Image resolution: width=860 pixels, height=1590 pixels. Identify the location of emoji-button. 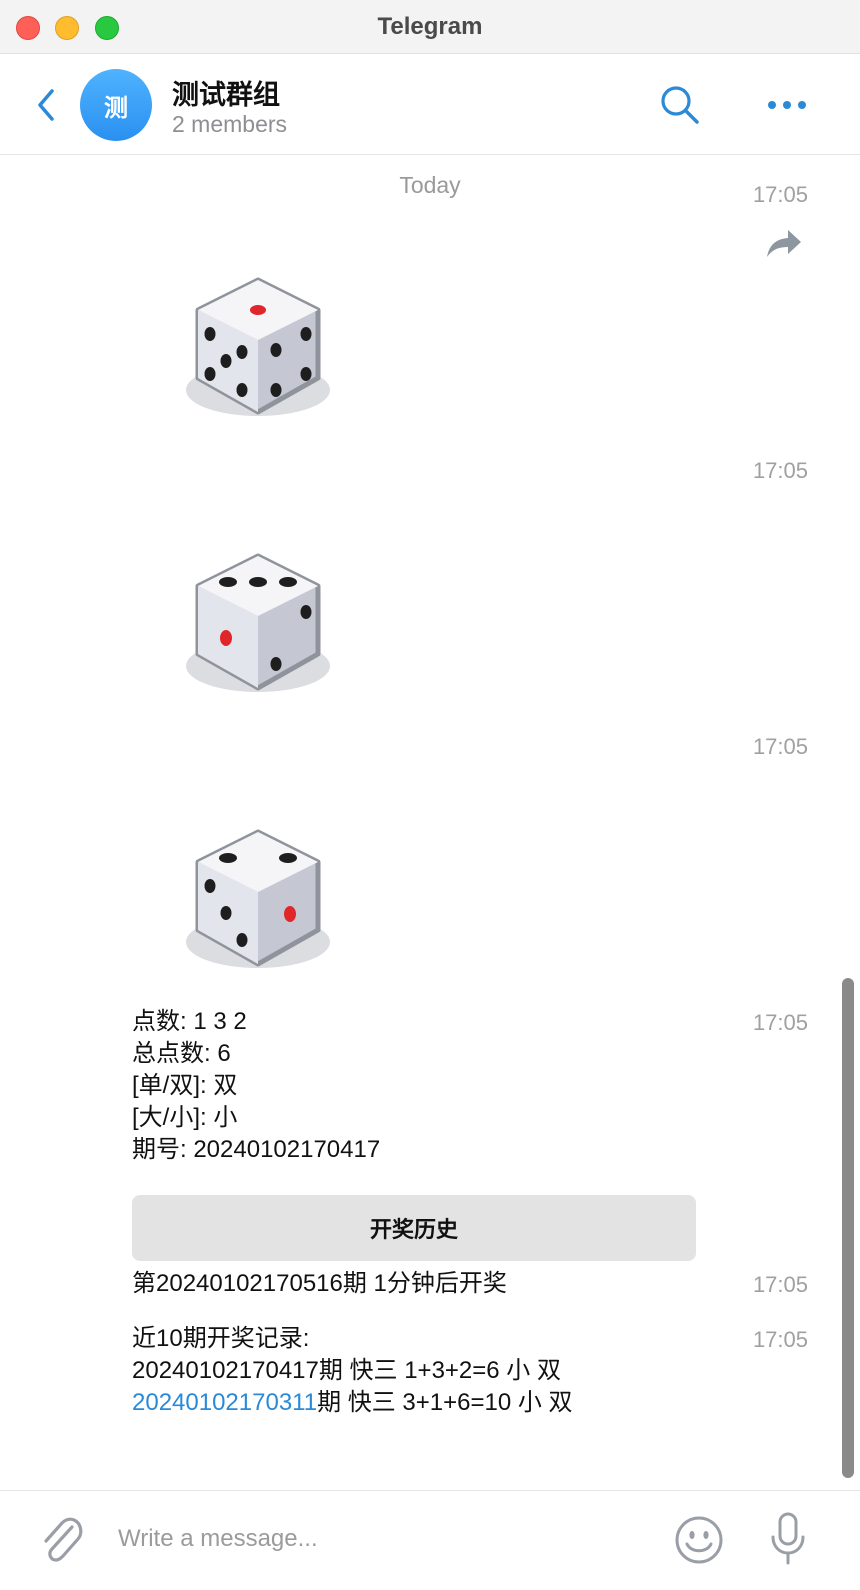
(699, 1540).